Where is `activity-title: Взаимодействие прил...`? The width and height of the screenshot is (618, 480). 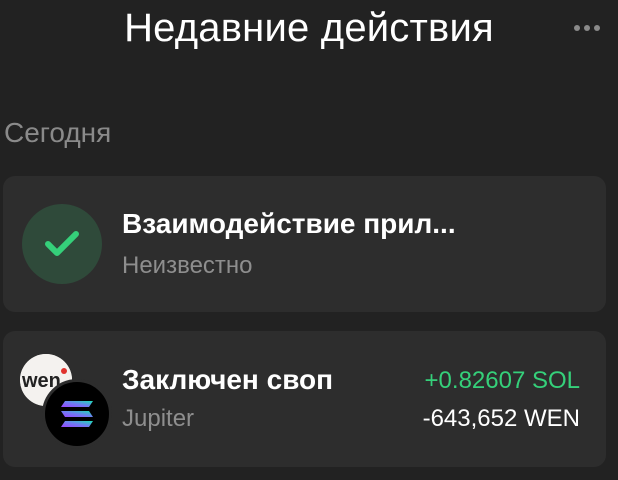 activity-title: Взаимодействие прил... is located at coordinates (289, 223).